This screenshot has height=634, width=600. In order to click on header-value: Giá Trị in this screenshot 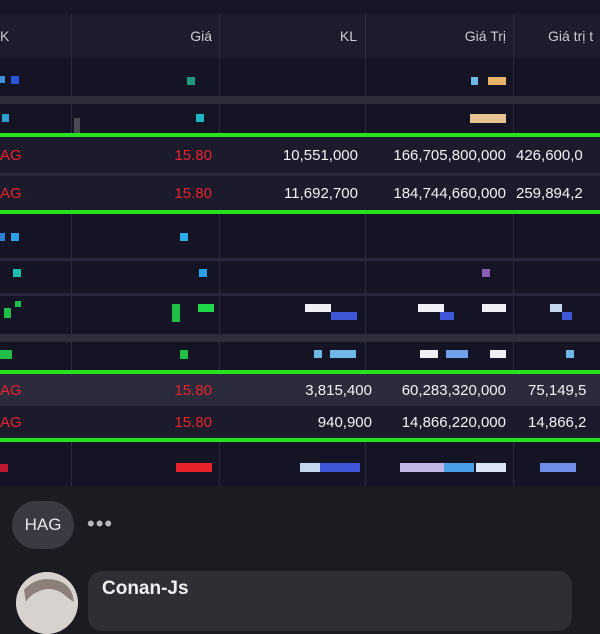, I will do `click(485, 36)`.